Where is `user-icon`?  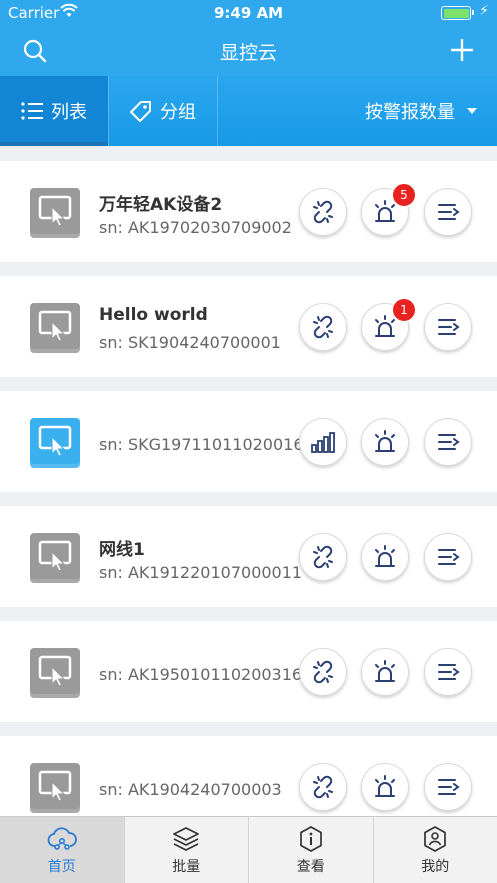 user-icon is located at coordinates (435, 839).